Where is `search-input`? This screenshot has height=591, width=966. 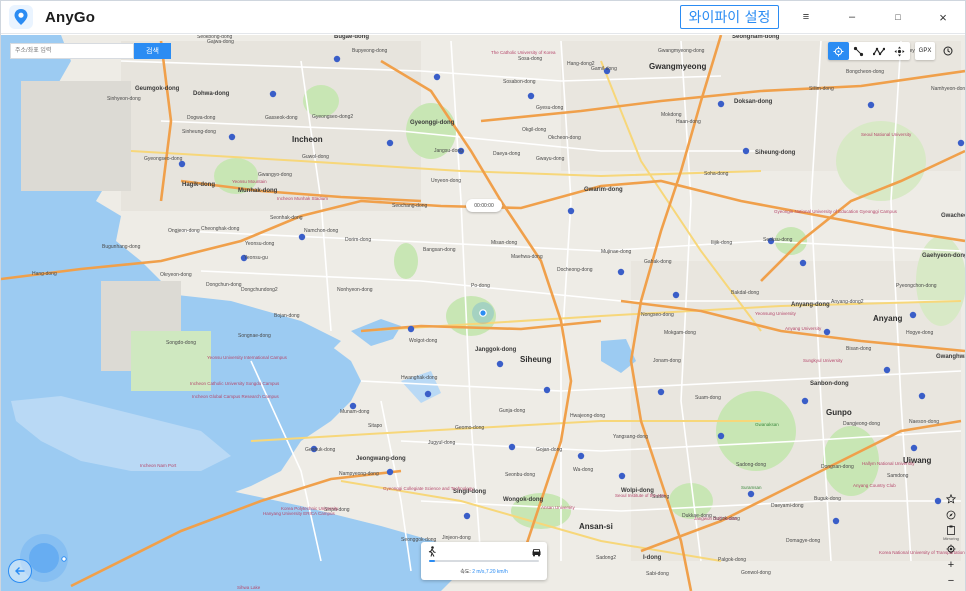
search-input is located at coordinates (74, 51).